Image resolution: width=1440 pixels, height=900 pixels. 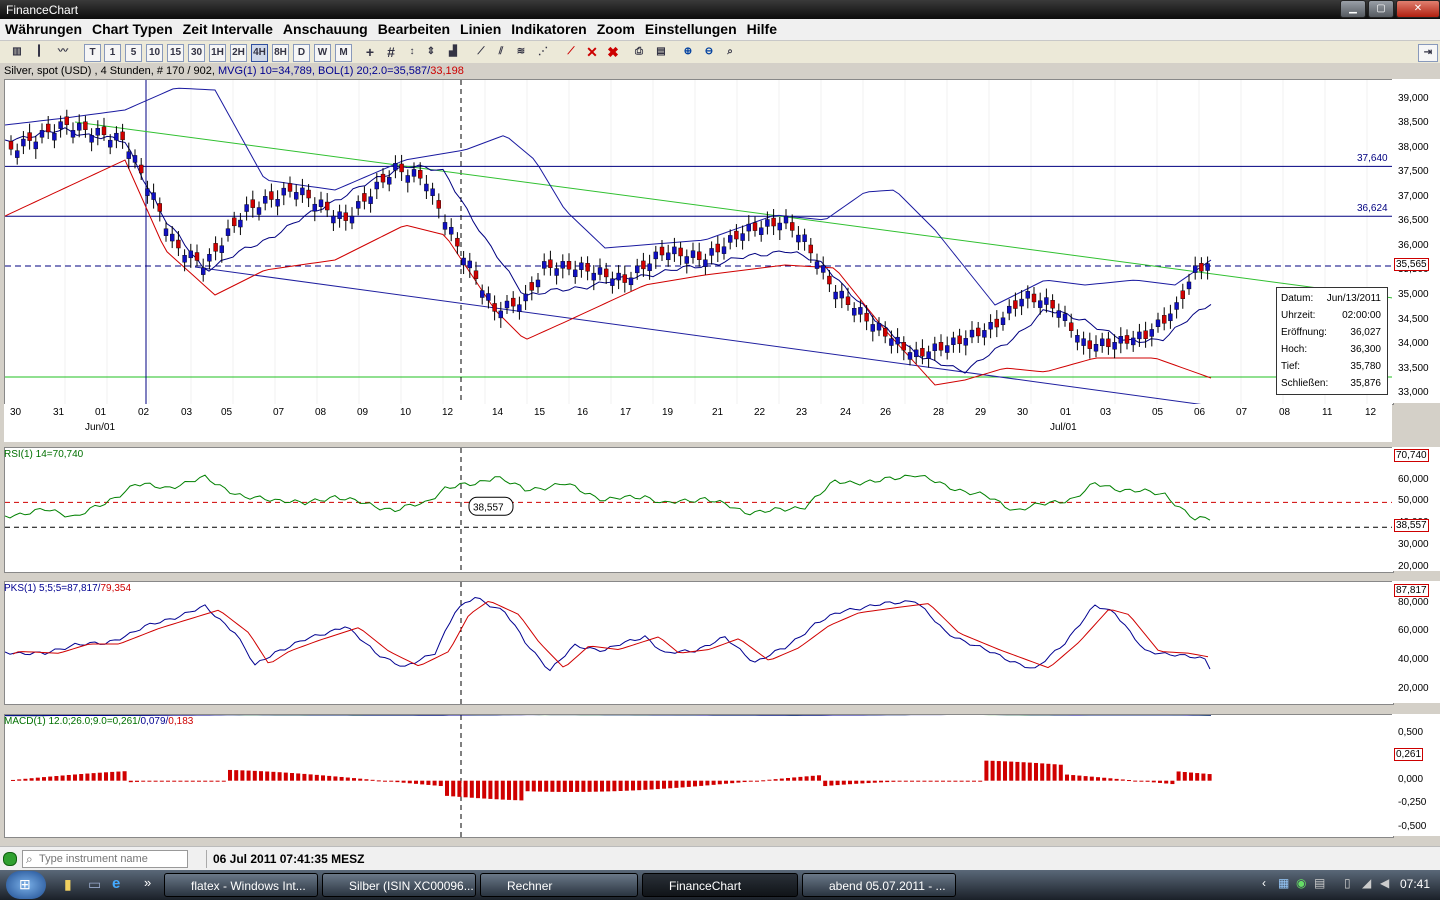 What do you see at coordinates (1319, 883) in the screenshot?
I see `device-icon: ▤` at bounding box center [1319, 883].